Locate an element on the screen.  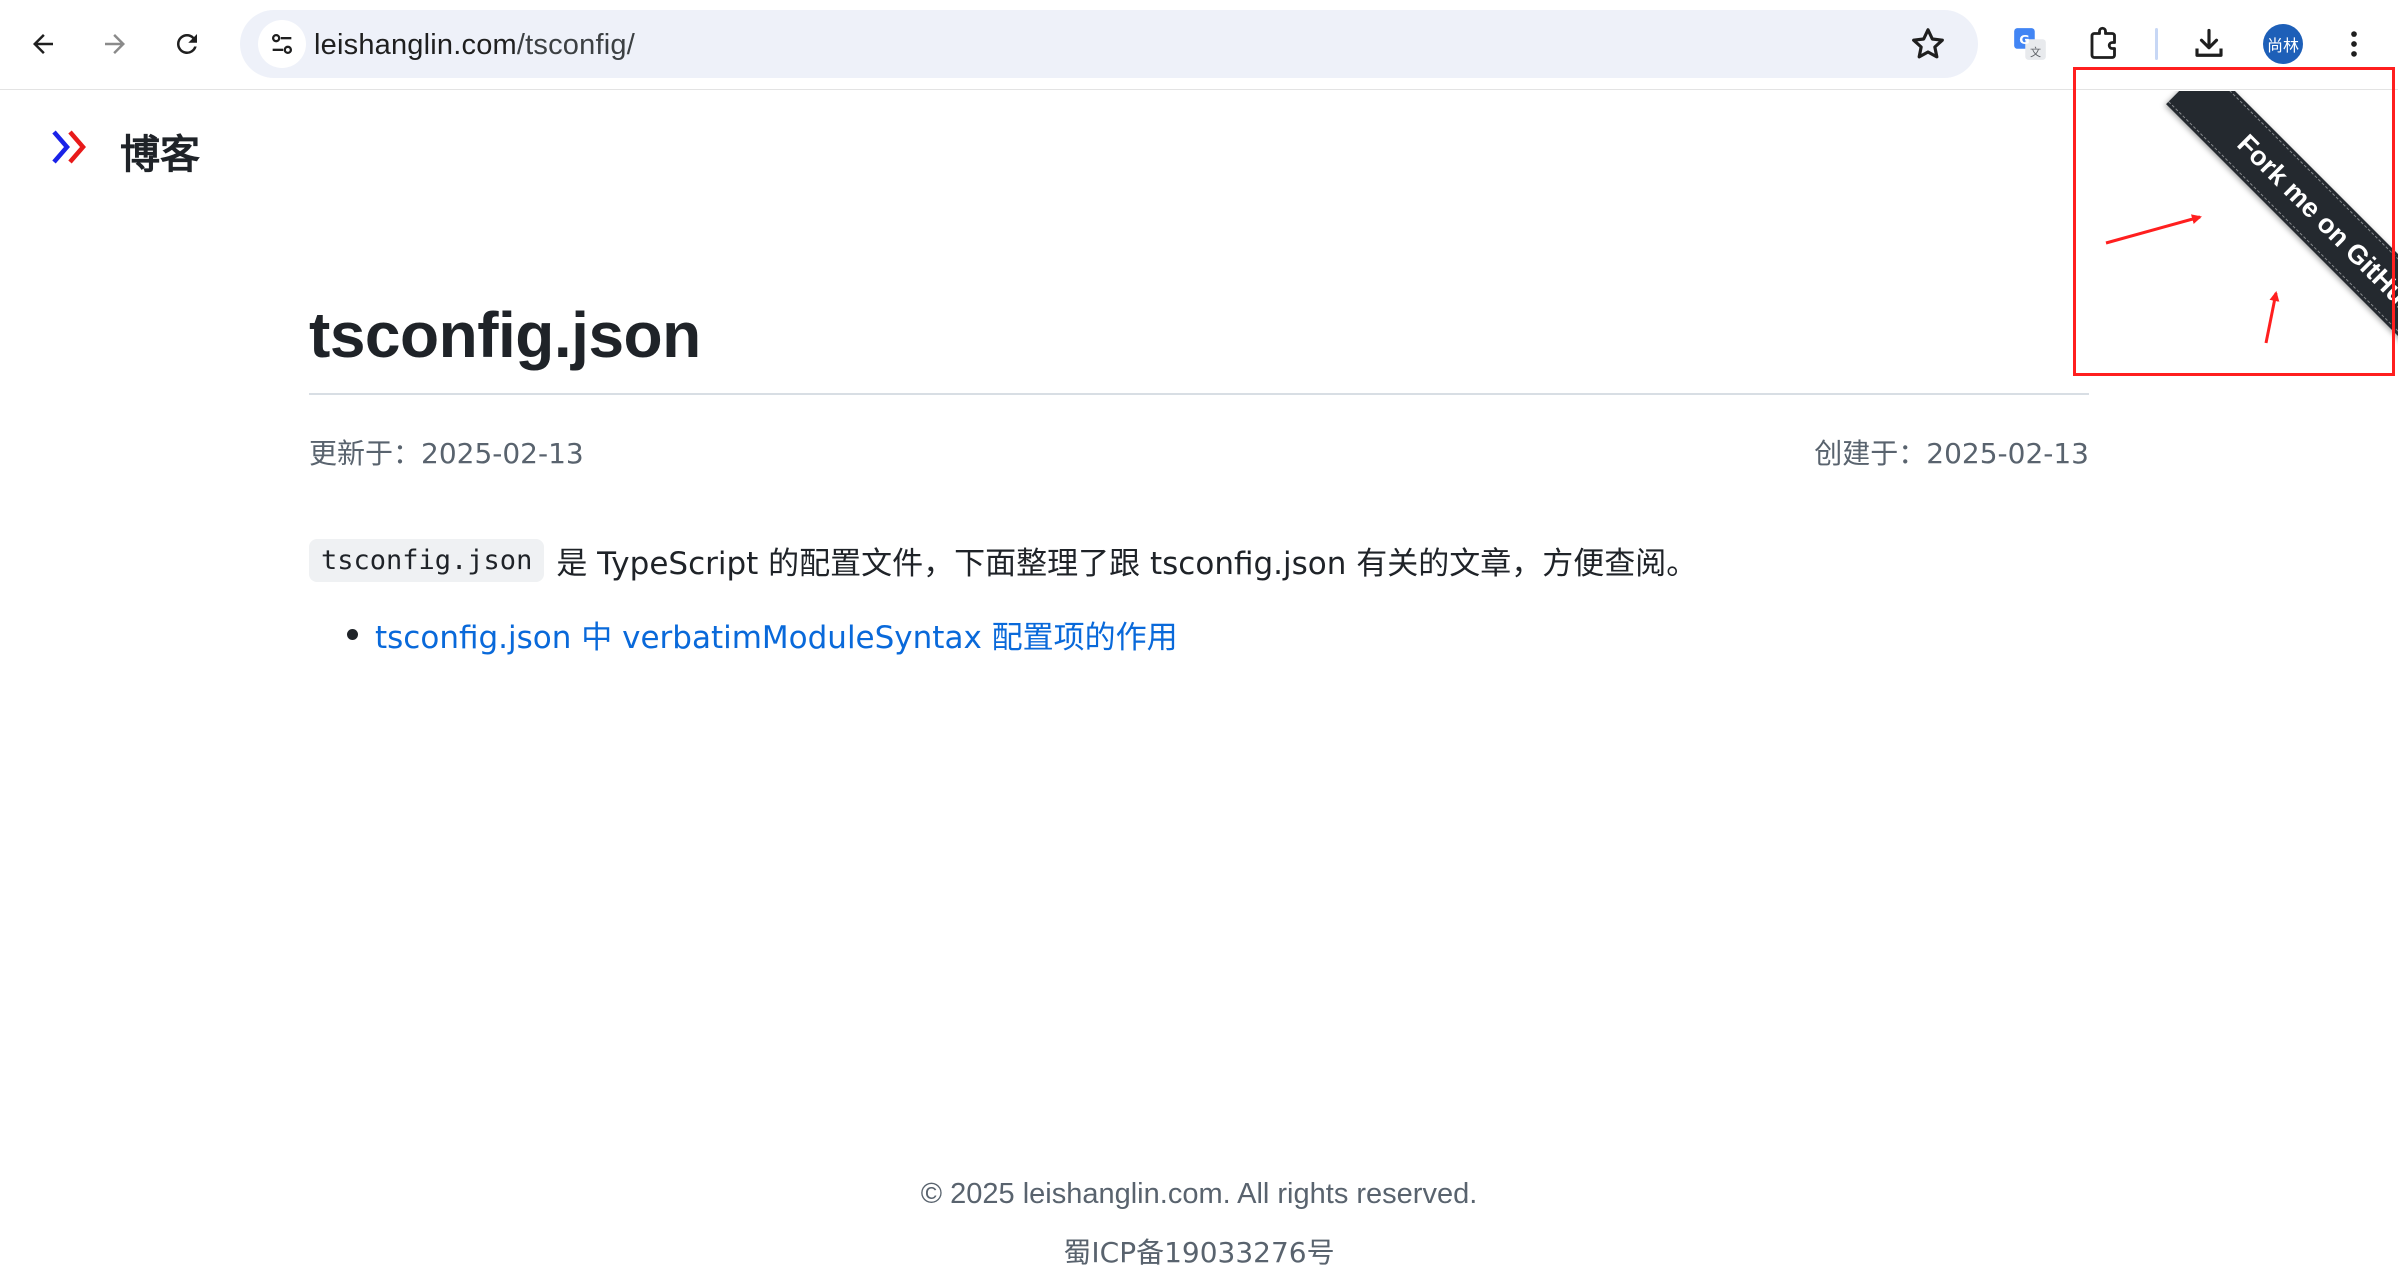
site-settings-button is located at coordinates (282, 44).